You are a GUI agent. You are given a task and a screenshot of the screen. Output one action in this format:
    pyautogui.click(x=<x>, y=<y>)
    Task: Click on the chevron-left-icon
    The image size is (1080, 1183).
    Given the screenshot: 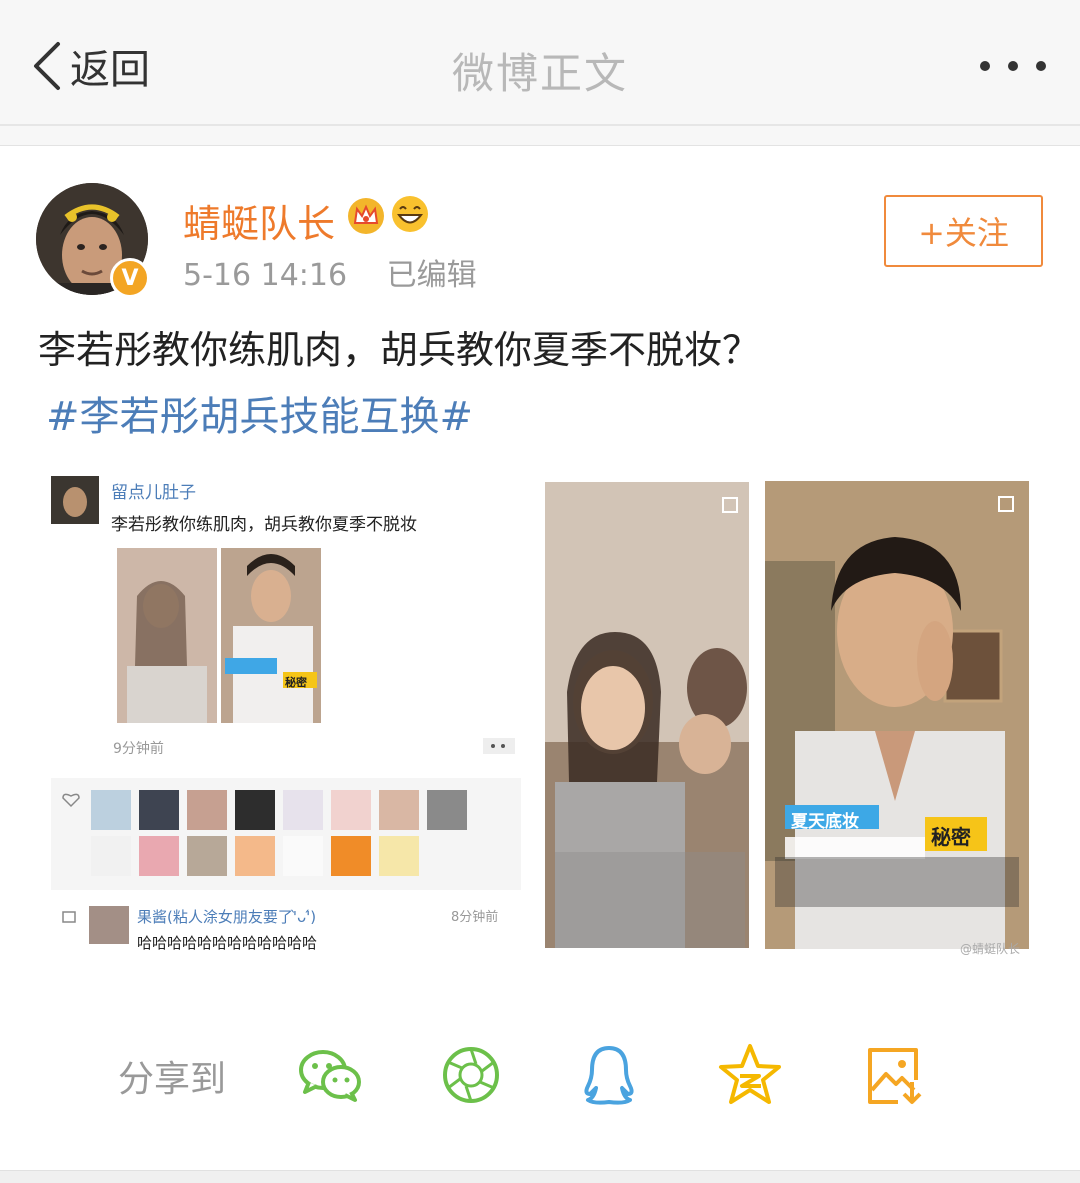 What is the action you would take?
    pyautogui.click(x=47, y=66)
    